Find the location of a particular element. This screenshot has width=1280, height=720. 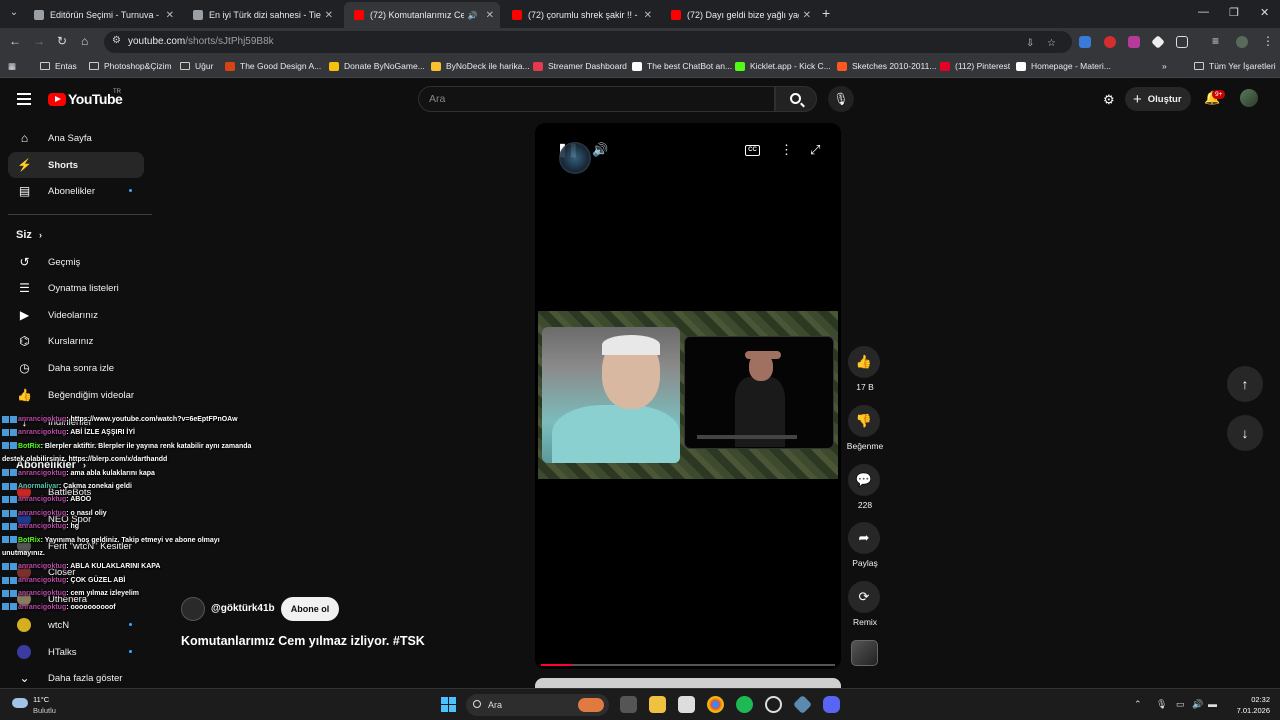

bookmark-item: Uğur is located at coordinates (196, 66).